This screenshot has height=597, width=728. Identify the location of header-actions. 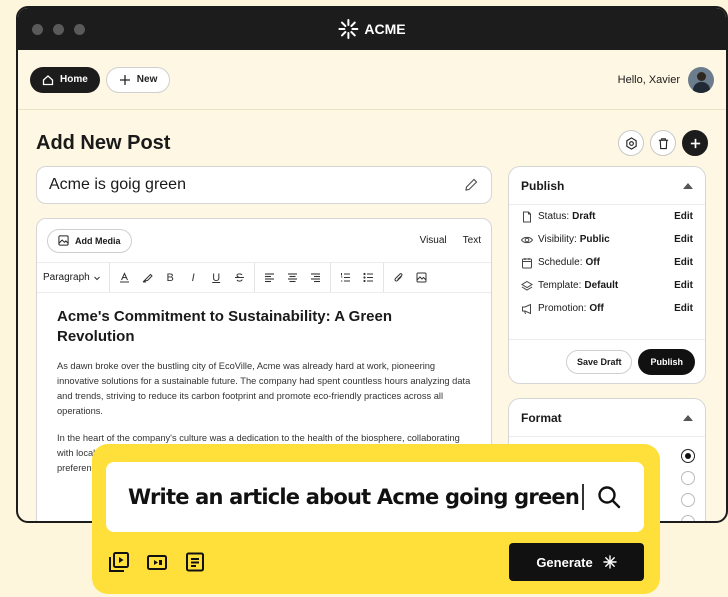
(663, 143).